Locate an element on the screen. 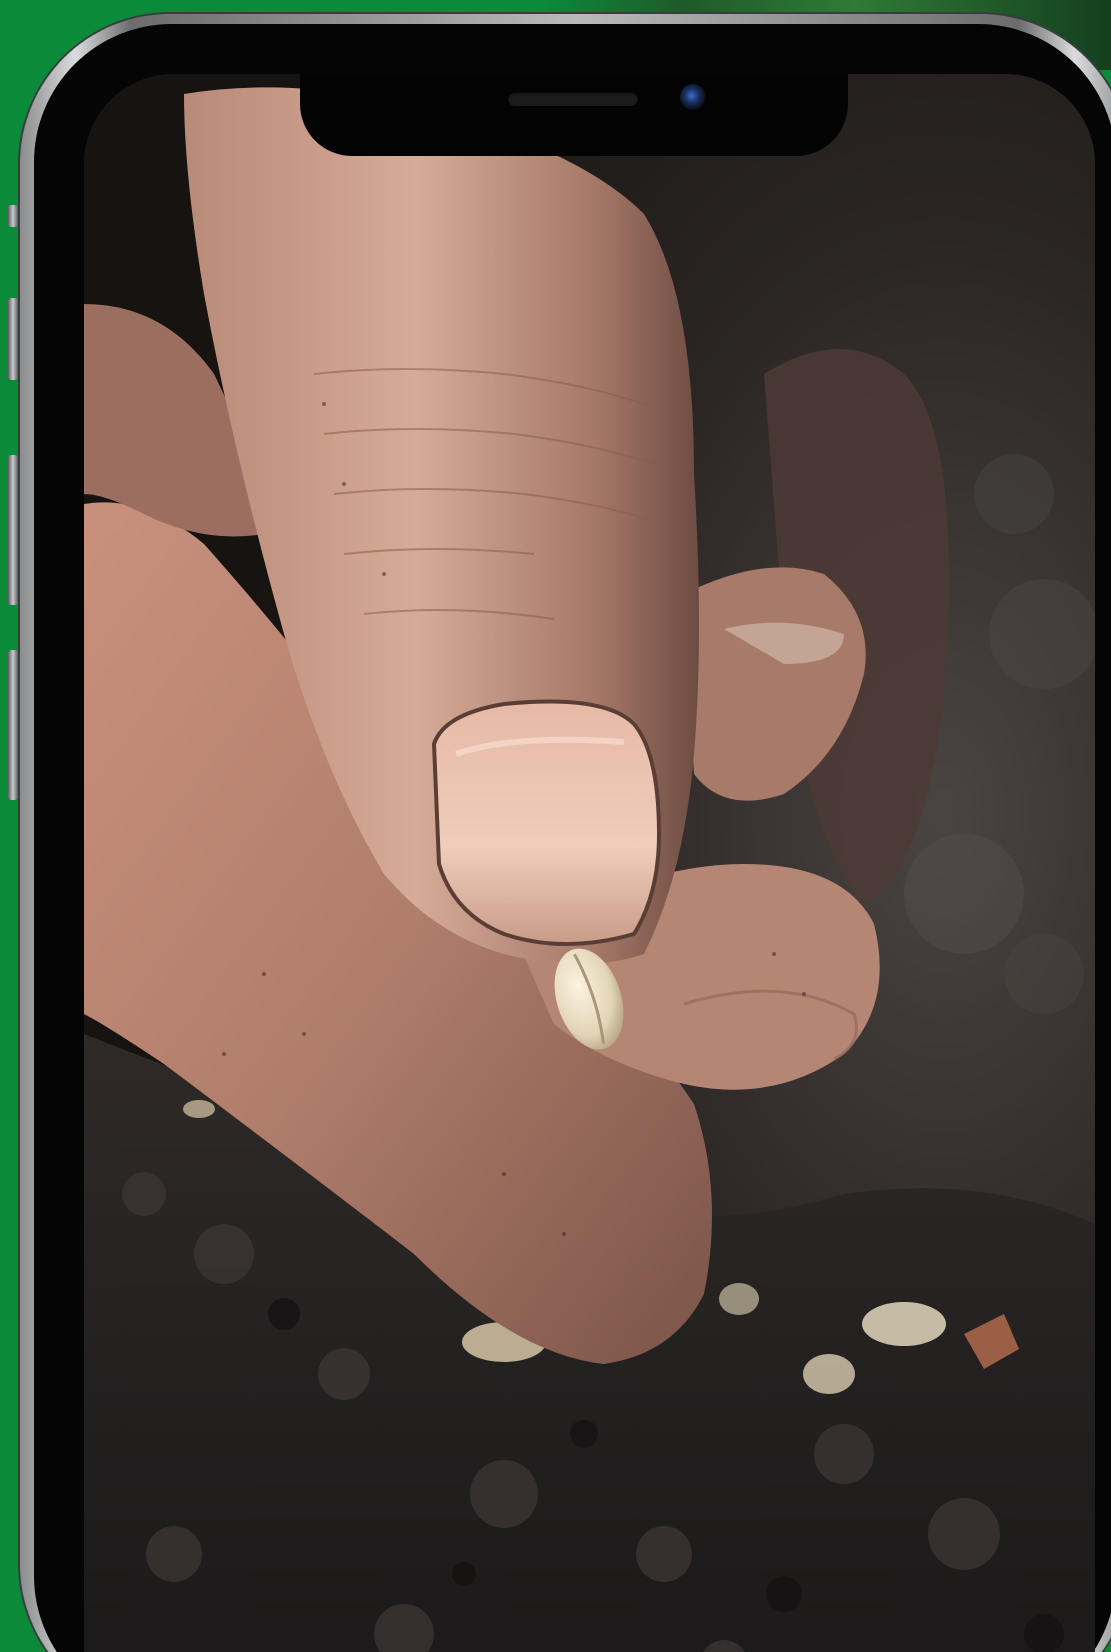 This screenshot has height=1652, width=1111. volume-down-button is located at coordinates (13, 530).